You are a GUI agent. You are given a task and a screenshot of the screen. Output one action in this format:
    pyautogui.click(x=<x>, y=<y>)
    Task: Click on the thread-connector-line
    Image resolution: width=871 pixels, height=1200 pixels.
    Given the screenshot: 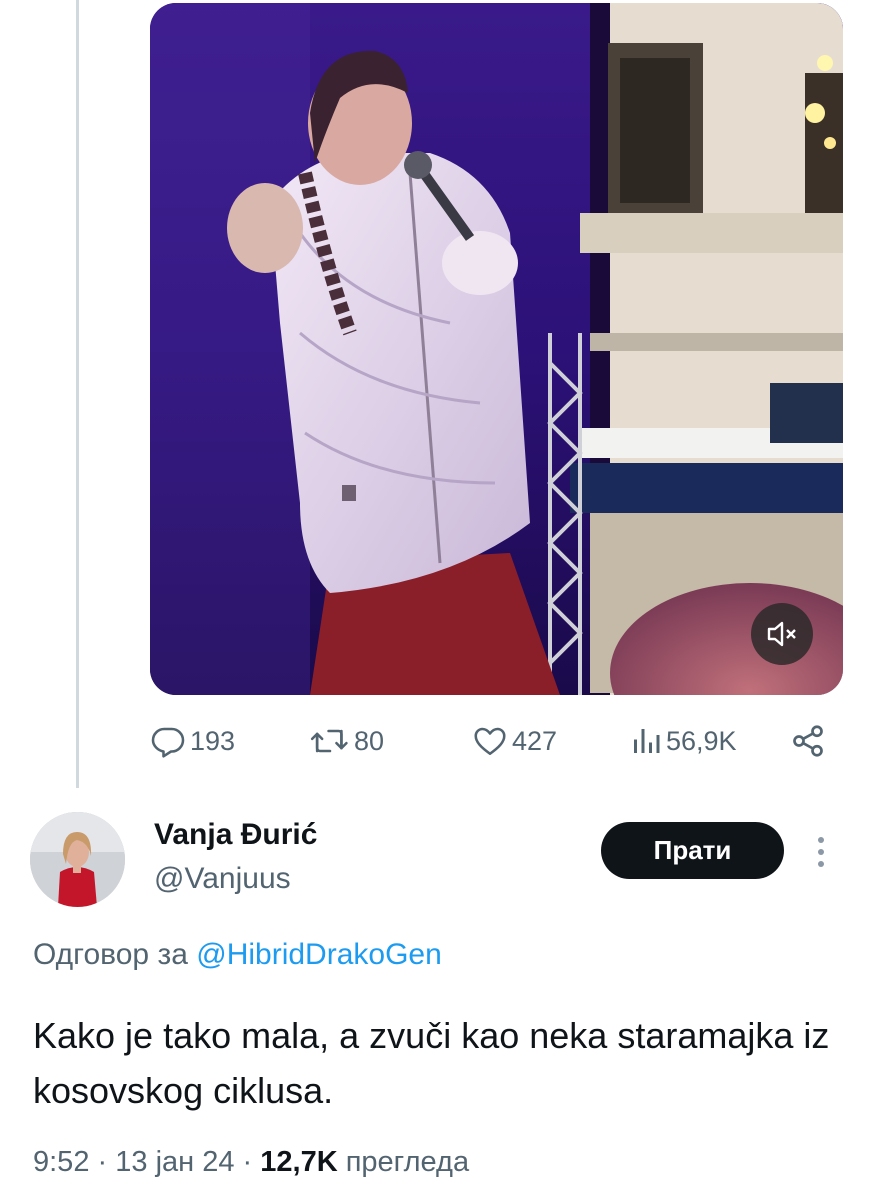 What is the action you would take?
    pyautogui.click(x=77, y=394)
    